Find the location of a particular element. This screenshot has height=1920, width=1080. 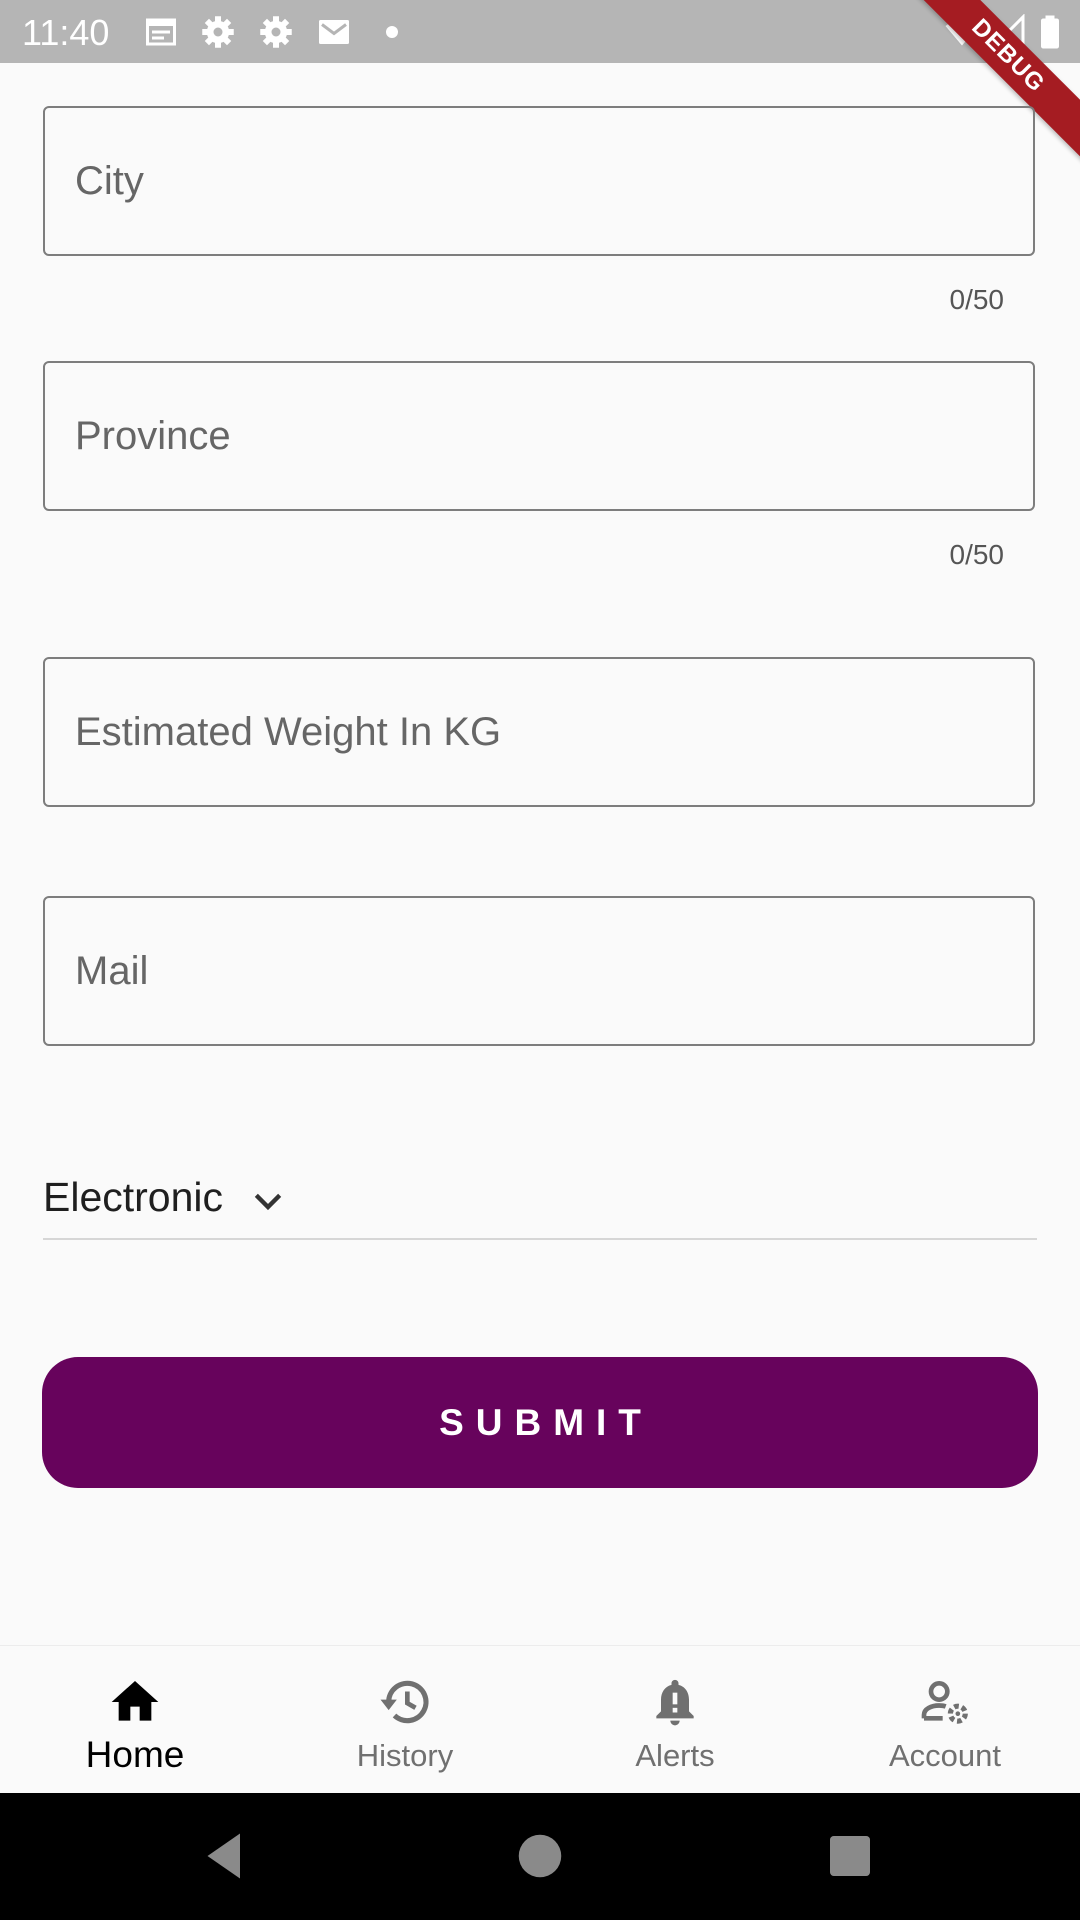

province-field is located at coordinates (539, 436).